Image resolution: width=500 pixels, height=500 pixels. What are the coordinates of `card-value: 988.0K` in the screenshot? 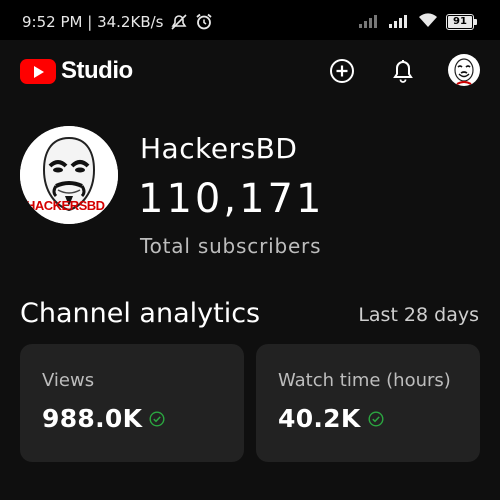 It's located at (103, 418).